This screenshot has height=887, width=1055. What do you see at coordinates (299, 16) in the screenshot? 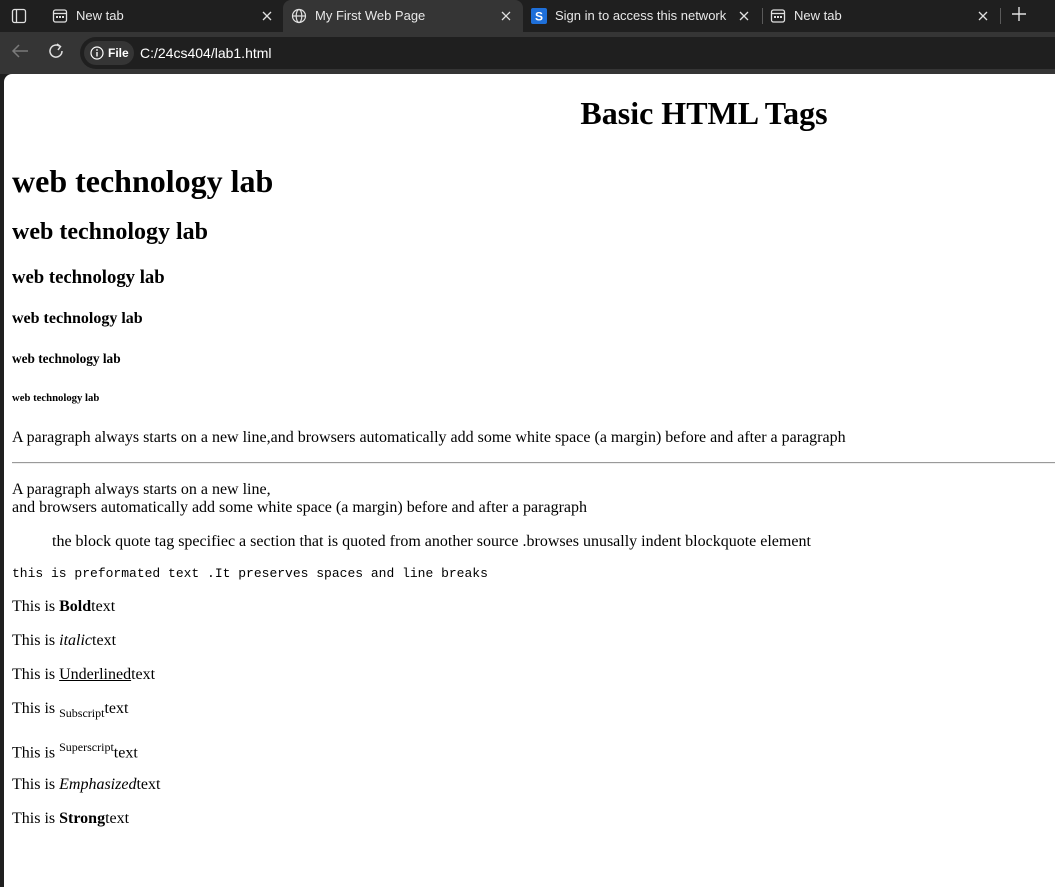
I see `globe-icon` at bounding box center [299, 16].